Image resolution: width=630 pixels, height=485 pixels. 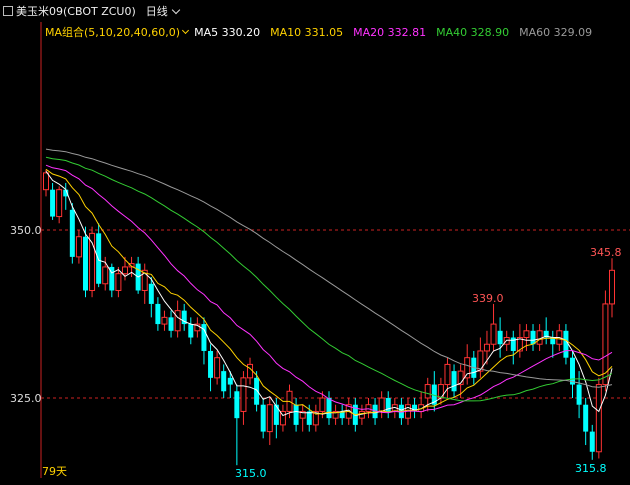 What do you see at coordinates (251, 473) in the screenshot?
I see `low-label-315: 315.0` at bounding box center [251, 473].